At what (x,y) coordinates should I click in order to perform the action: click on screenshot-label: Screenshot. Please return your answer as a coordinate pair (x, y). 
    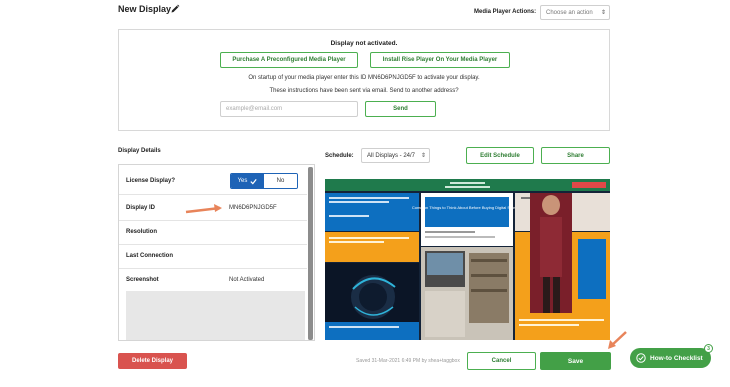
    Looking at the image, I should click on (142, 280).